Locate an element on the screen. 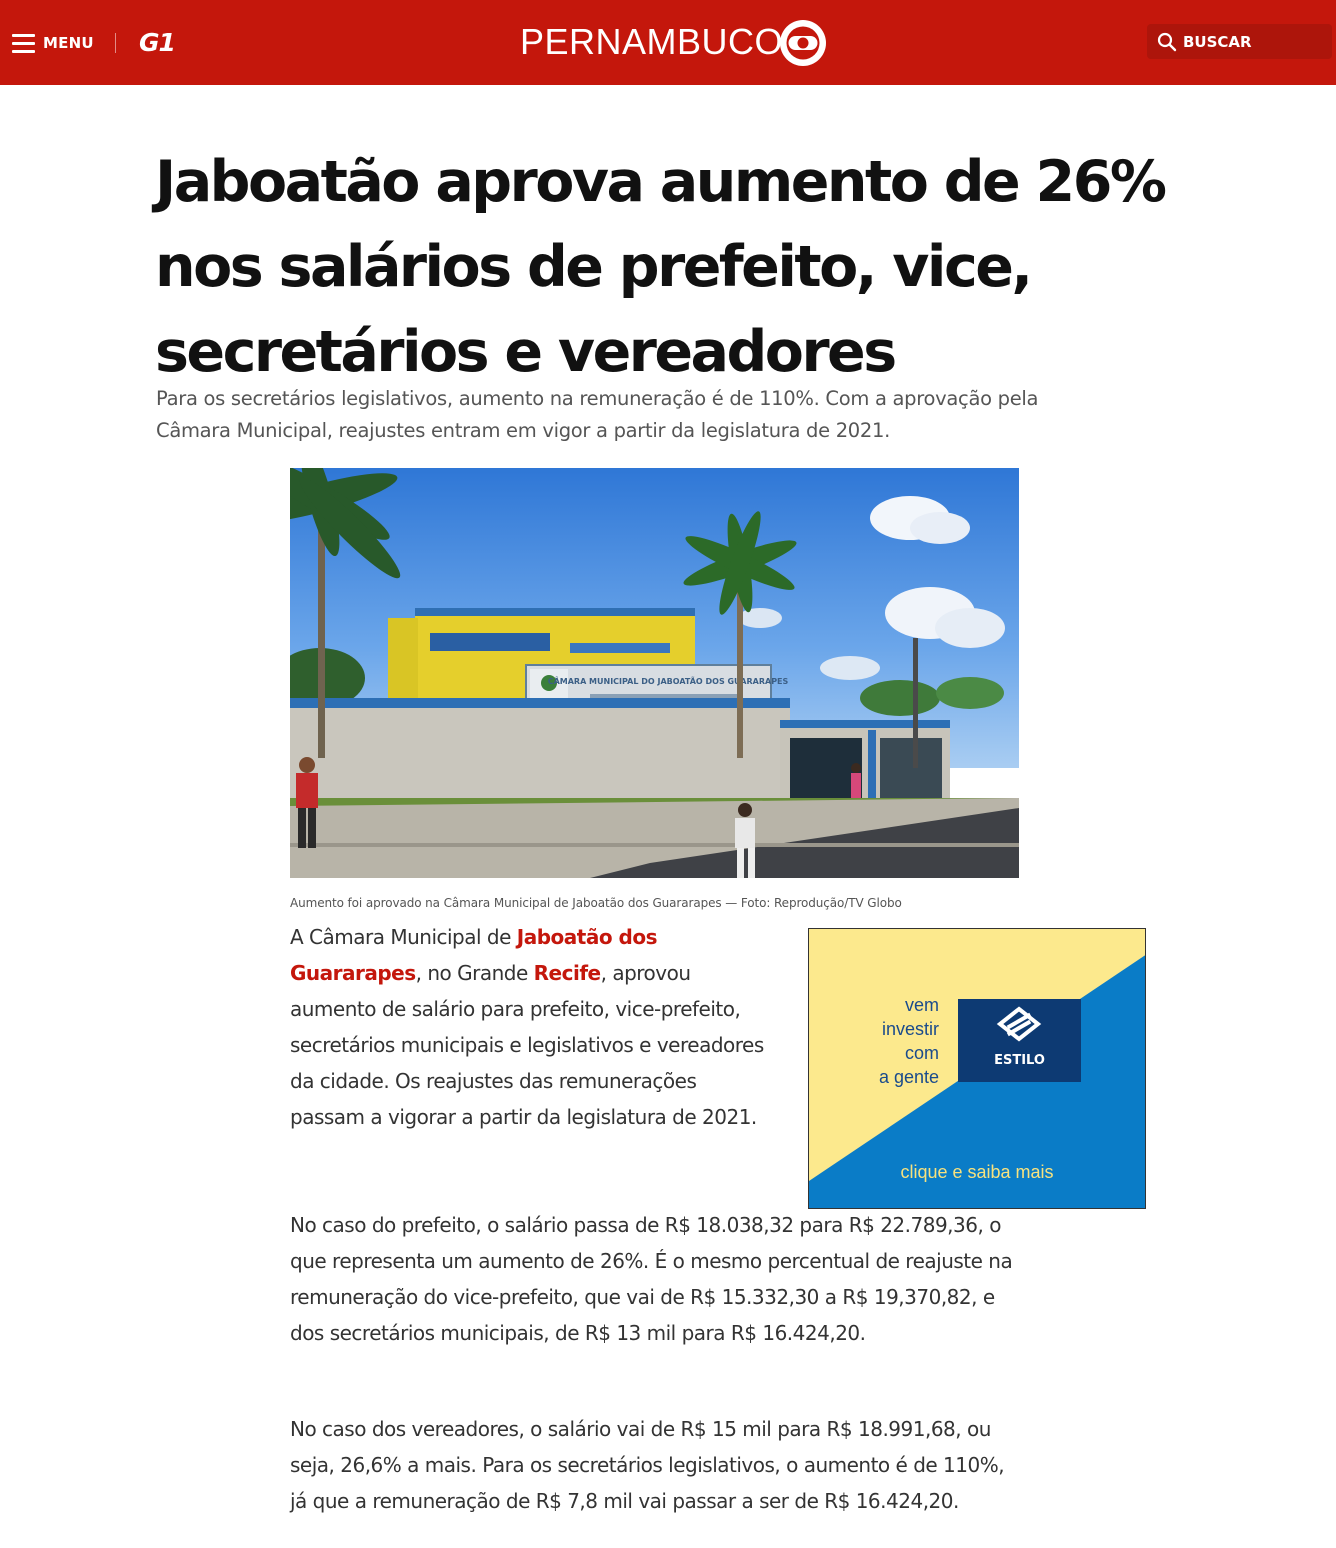 The image size is (1336, 1548). ad-brand: ESTILO is located at coordinates (1019, 1060).